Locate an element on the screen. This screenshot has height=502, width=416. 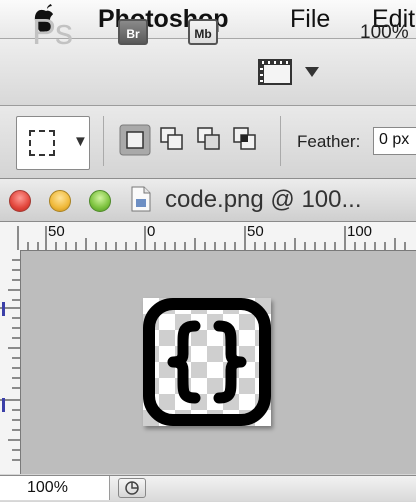
rectangular-marquee-icon is located at coordinates (42, 143).